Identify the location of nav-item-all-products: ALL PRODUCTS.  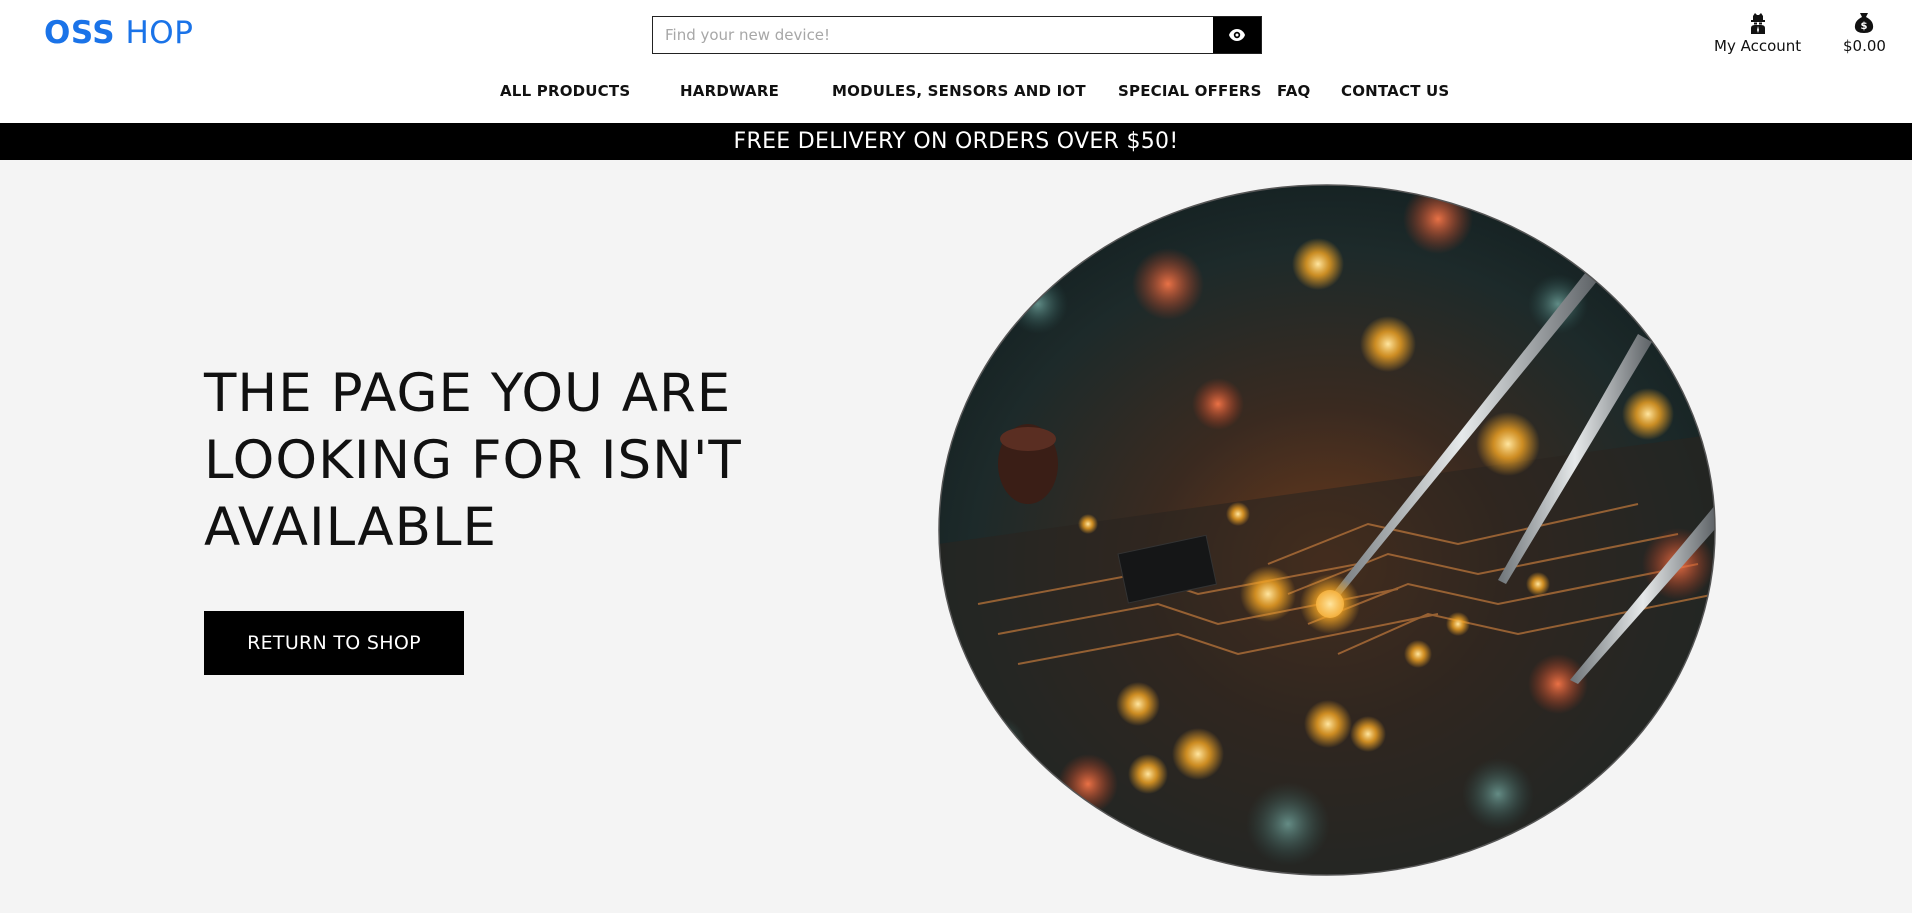
(565, 91).